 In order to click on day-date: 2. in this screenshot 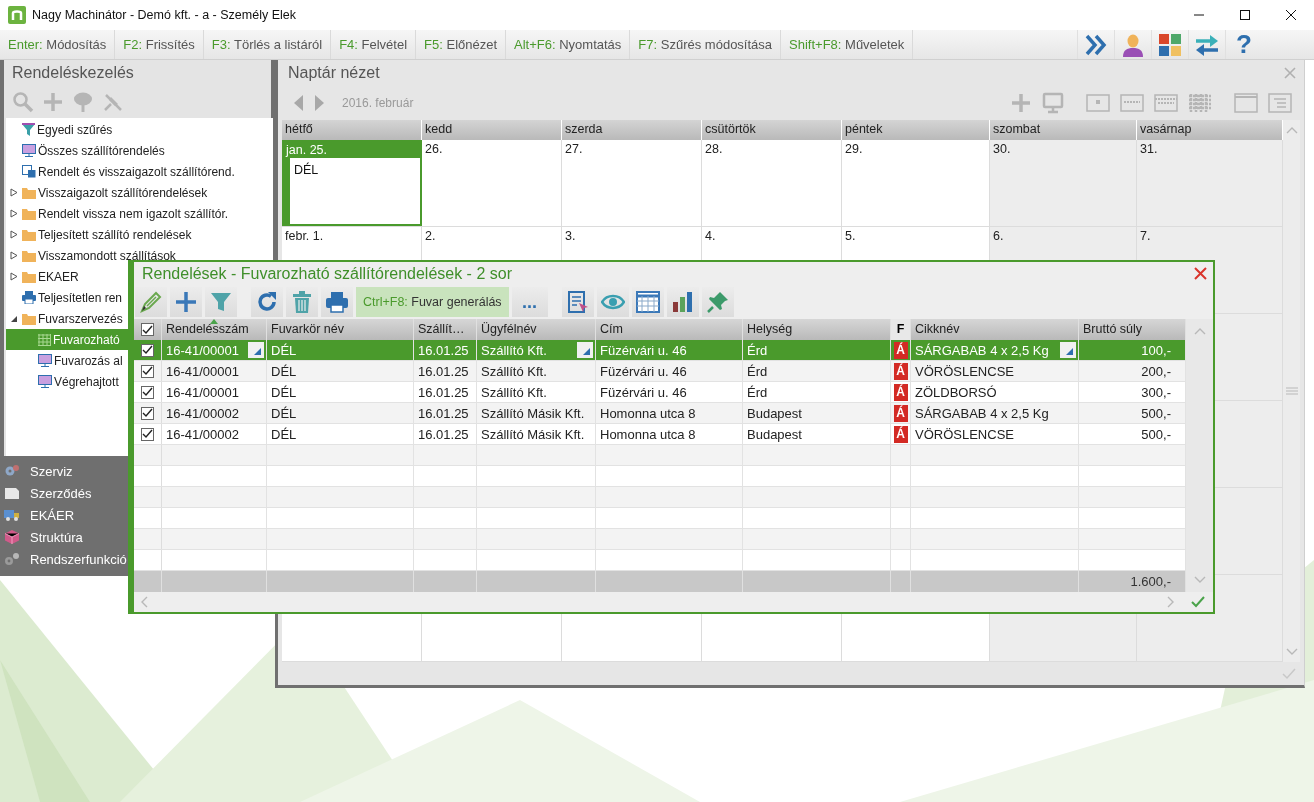, I will do `click(430, 236)`.